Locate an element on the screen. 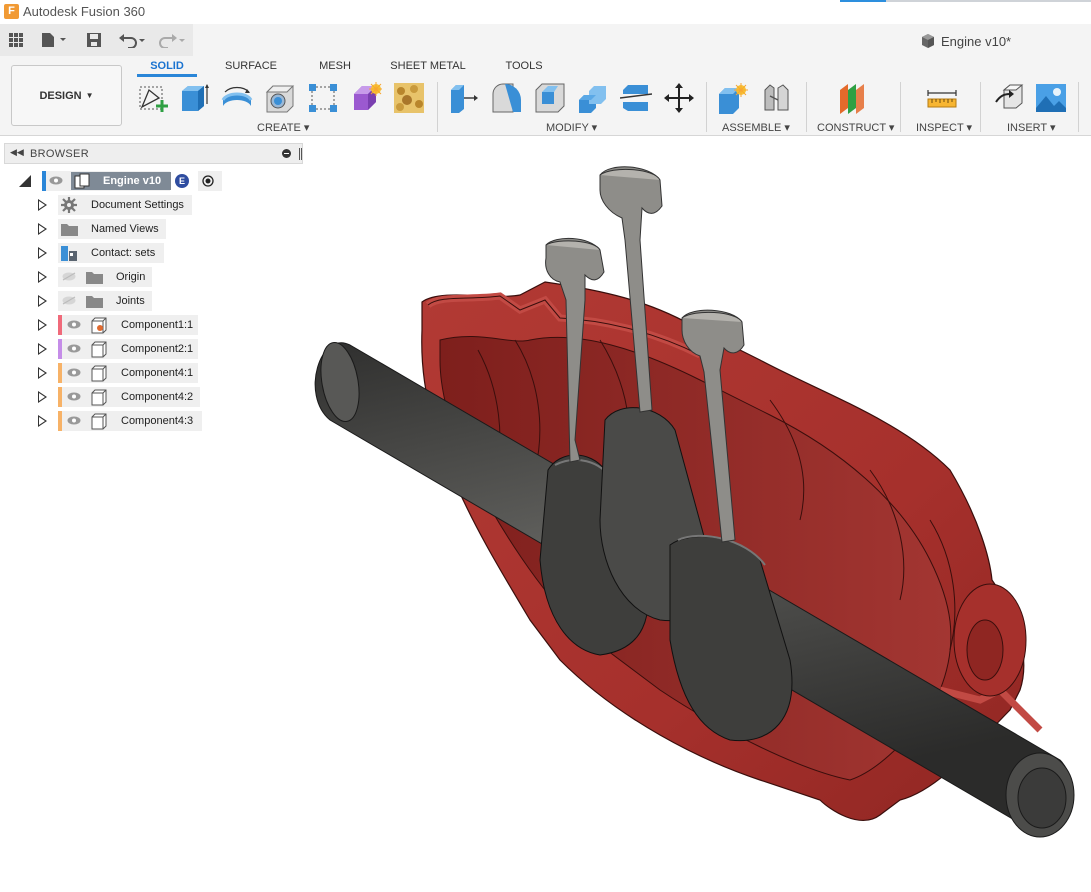 The image size is (1091, 892). tab-sheet-metal: SHEET METAL is located at coordinates (428, 68).